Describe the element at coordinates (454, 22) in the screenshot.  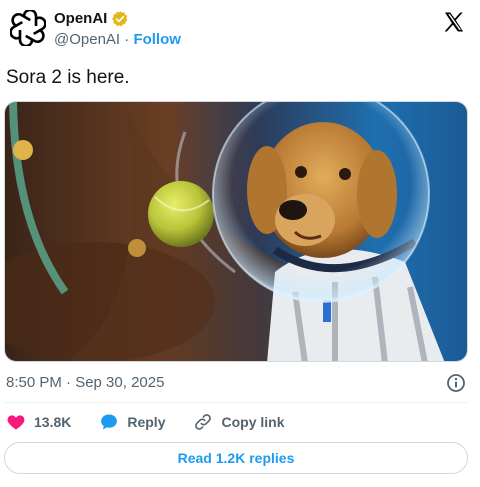
I see `x-logo-icon` at that location.